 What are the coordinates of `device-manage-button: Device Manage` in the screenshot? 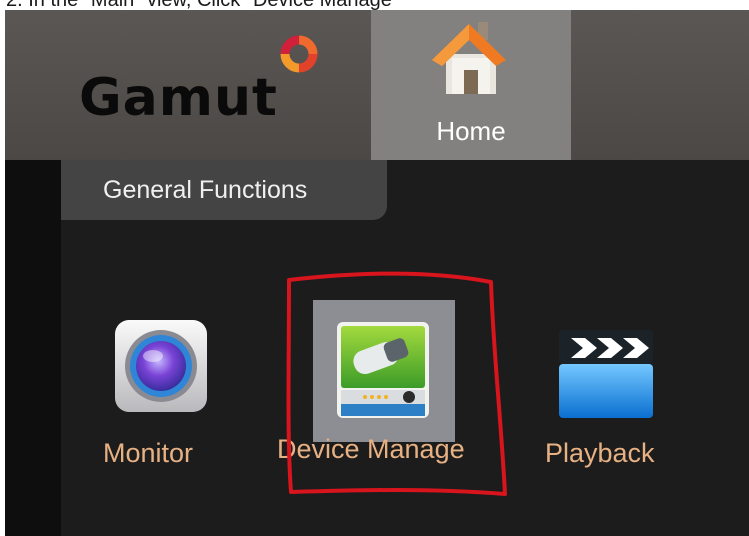 It's located at (371, 385).